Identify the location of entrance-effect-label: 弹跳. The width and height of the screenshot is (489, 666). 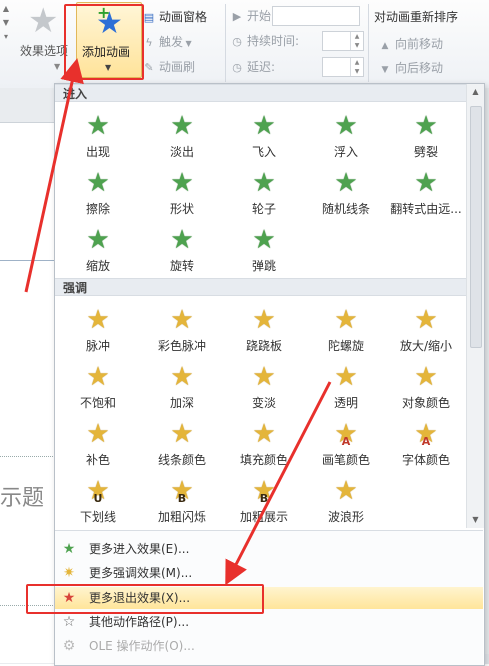
(263, 266).